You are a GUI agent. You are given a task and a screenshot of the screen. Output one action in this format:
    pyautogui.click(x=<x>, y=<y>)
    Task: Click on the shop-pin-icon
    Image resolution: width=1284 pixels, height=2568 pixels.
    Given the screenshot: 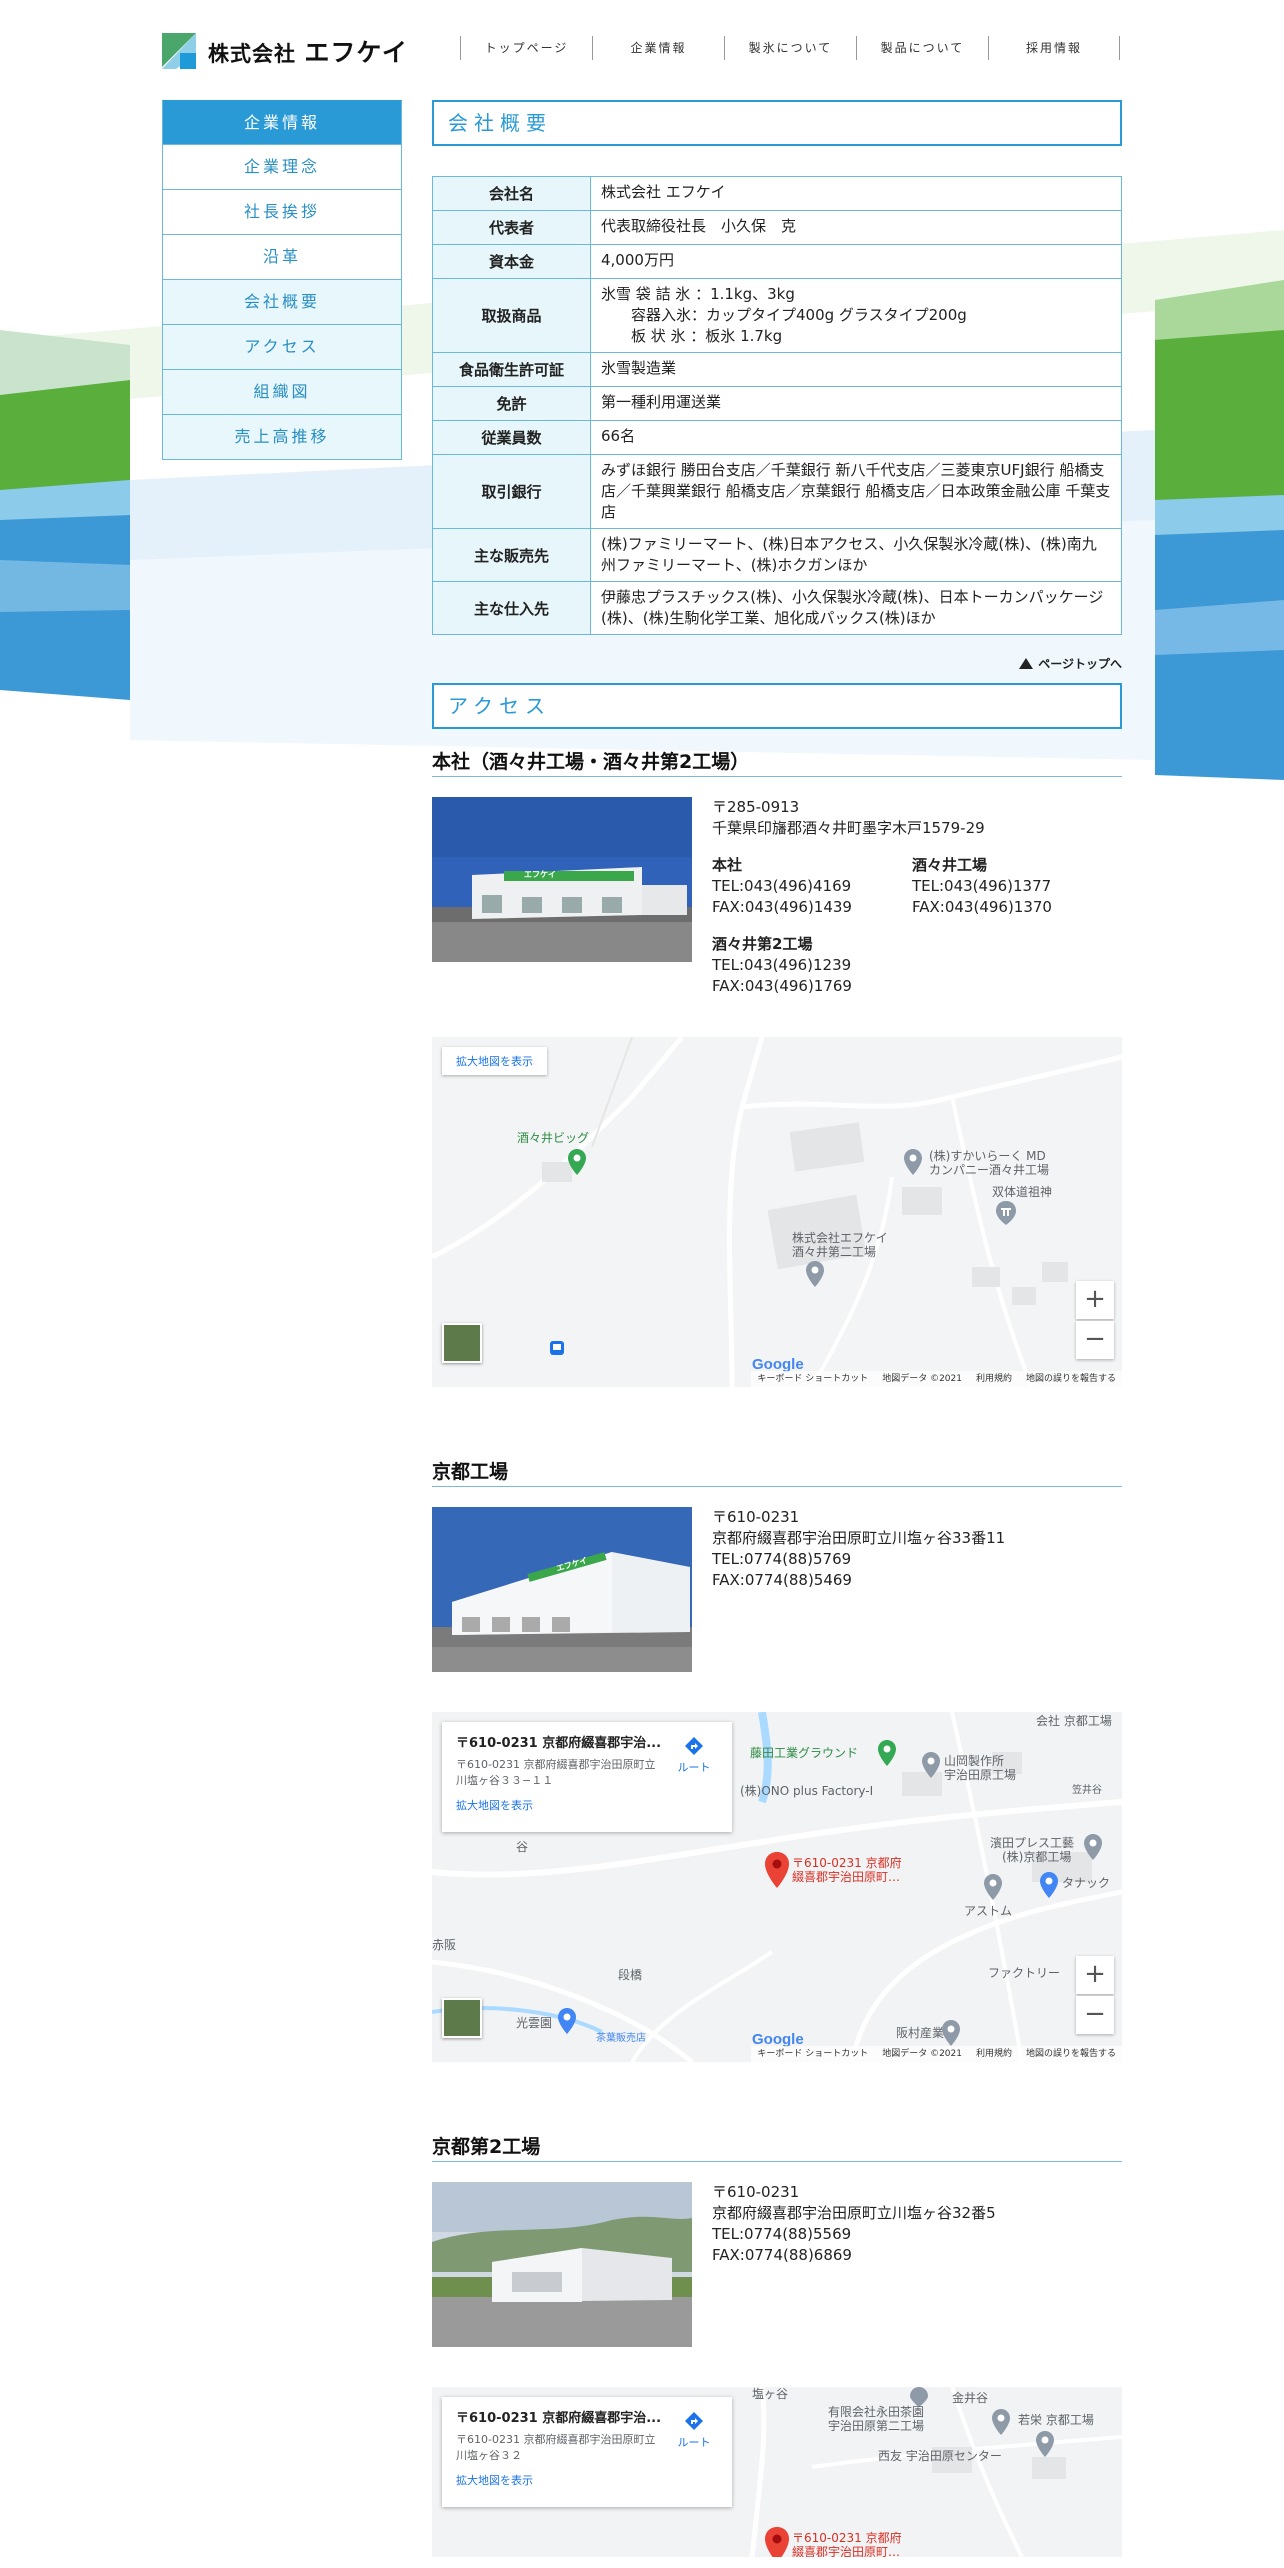 What is the action you would take?
    pyautogui.click(x=567, y=2021)
    